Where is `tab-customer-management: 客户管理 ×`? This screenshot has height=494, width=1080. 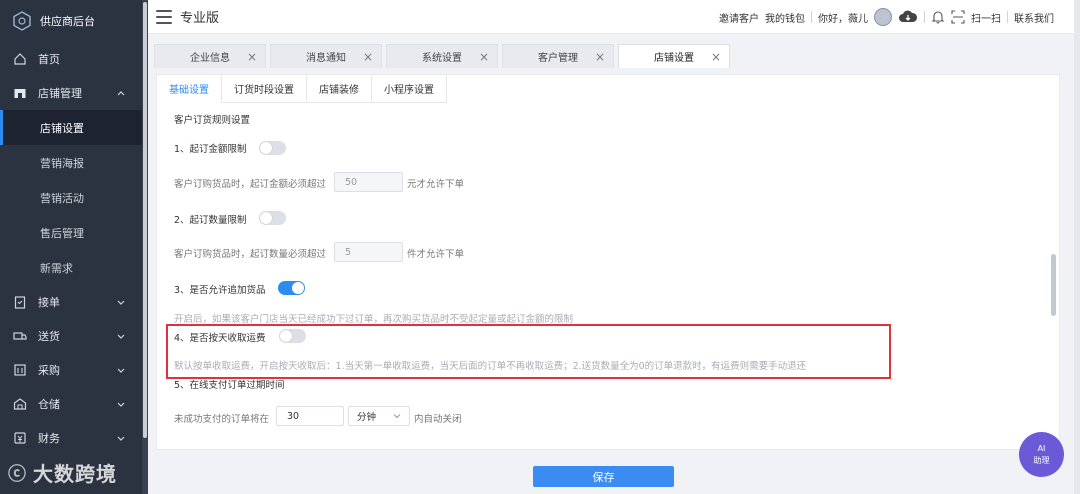
tab-customer-management: 客户管理 × is located at coordinates (558, 56).